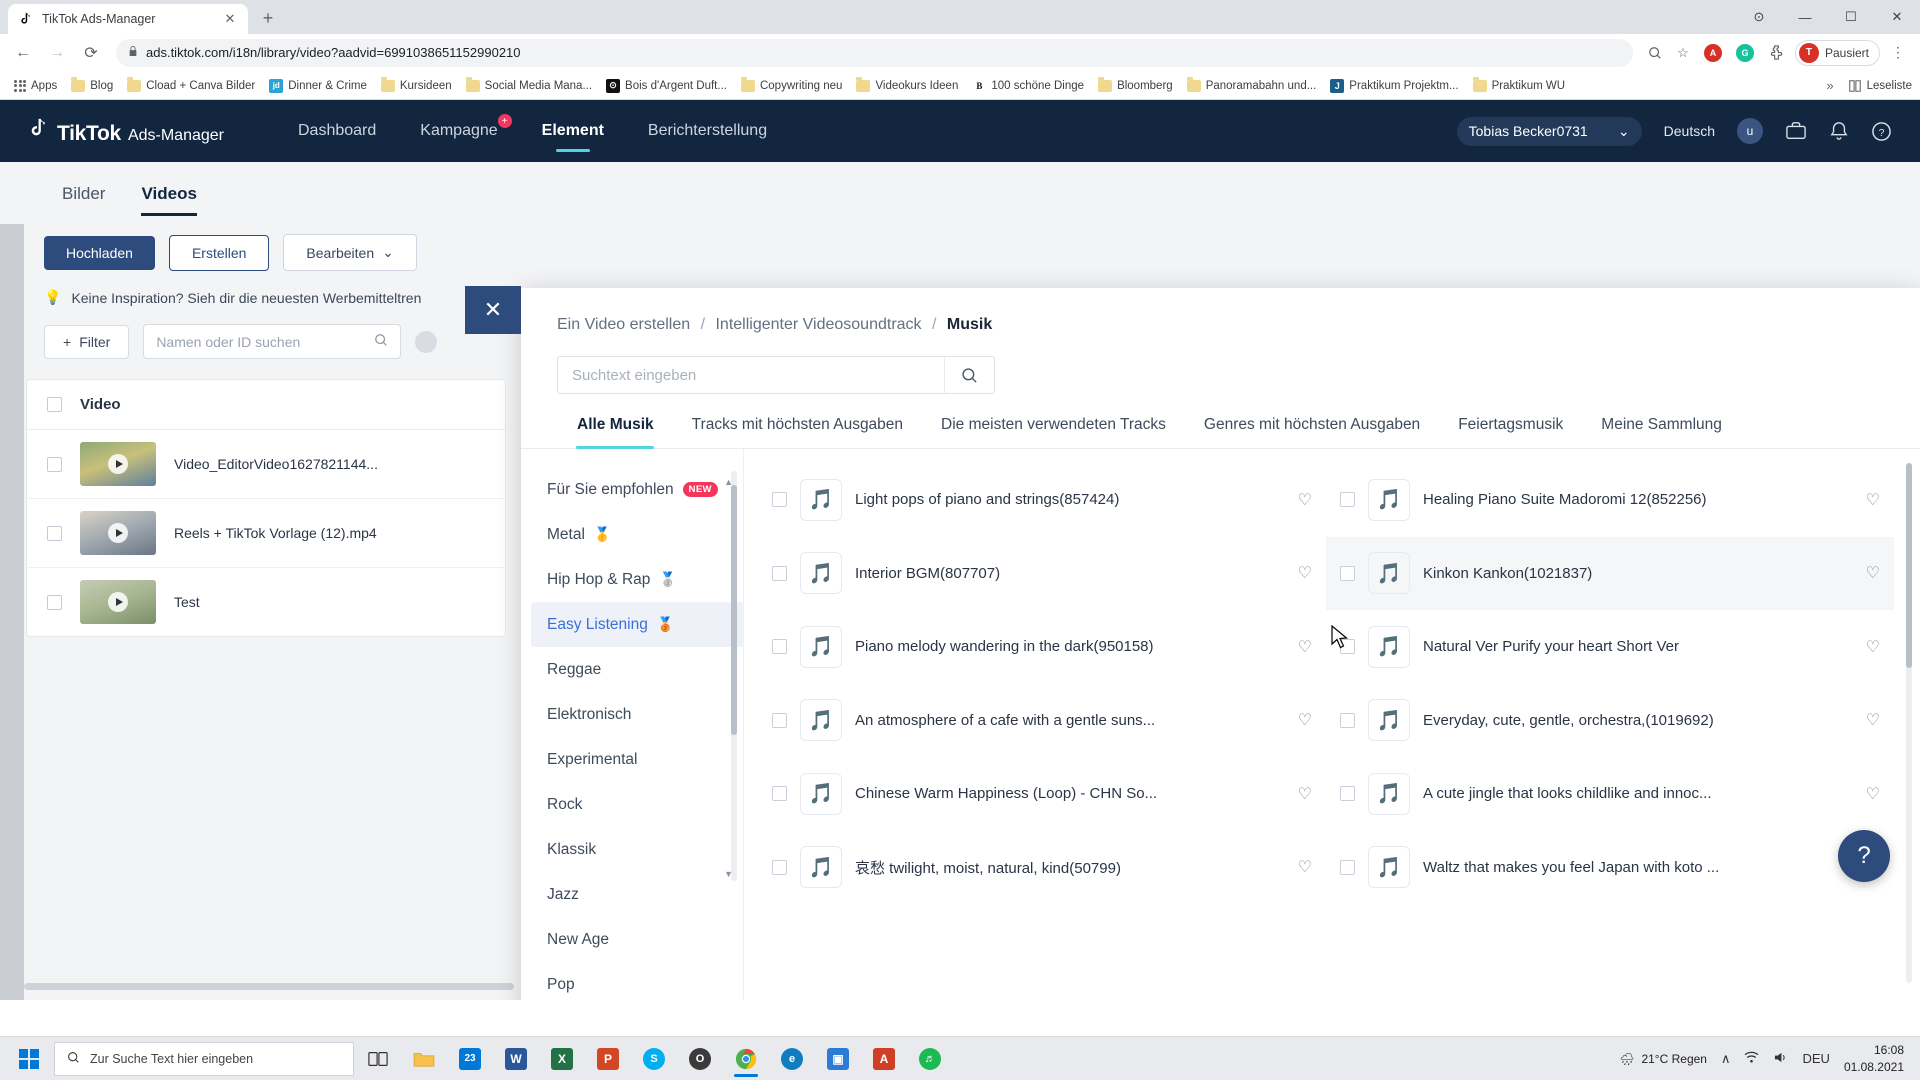  Describe the element at coordinates (637, 849) in the screenshot. I see `genre-item-klassik: Klassik` at that location.